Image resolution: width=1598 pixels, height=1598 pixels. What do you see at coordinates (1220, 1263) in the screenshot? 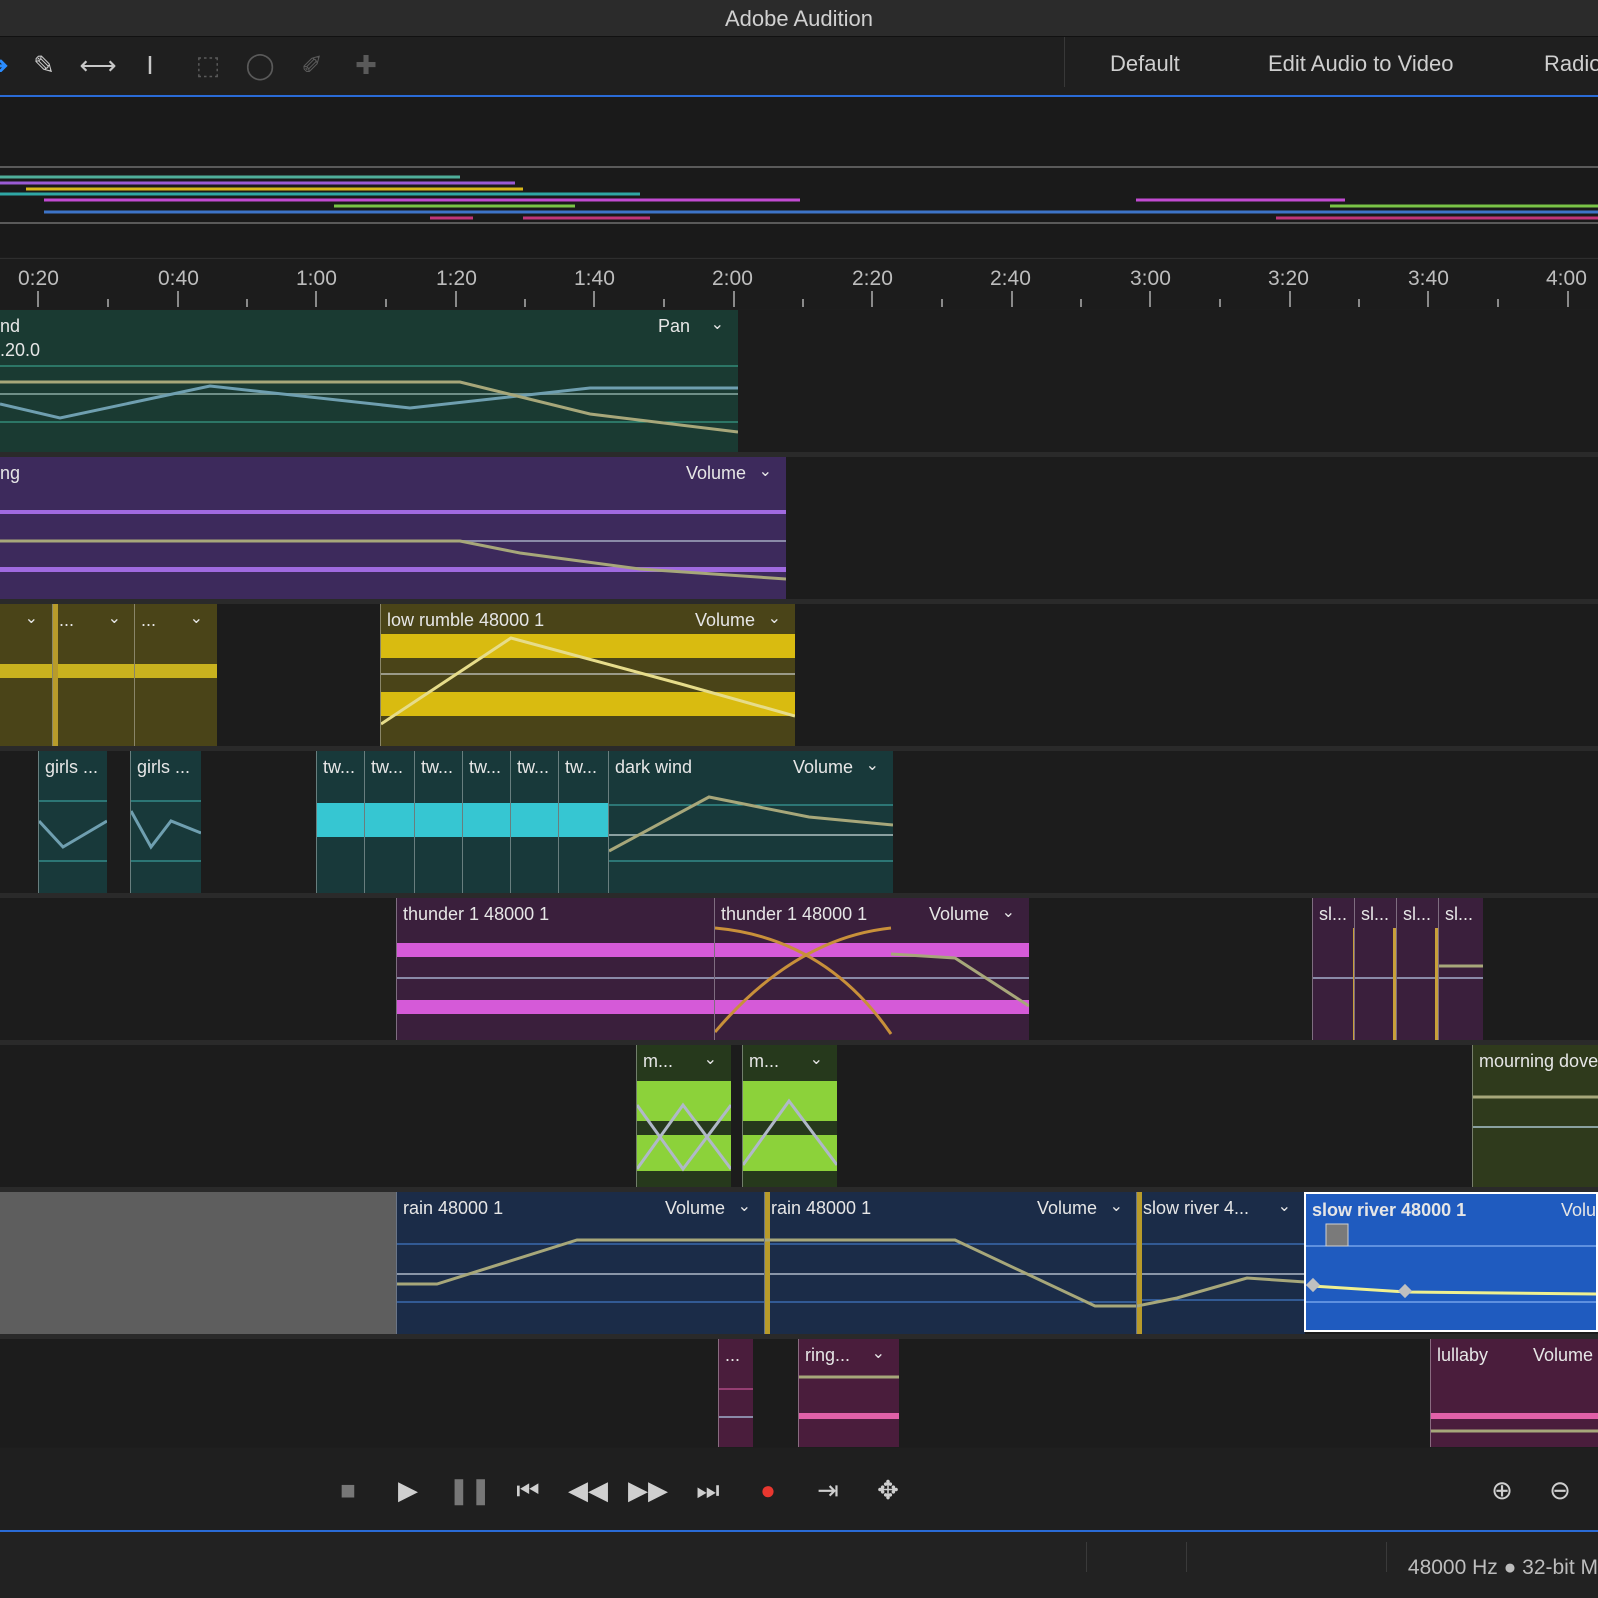
I see `audio-clip: slow river 4... ⌄` at bounding box center [1220, 1263].